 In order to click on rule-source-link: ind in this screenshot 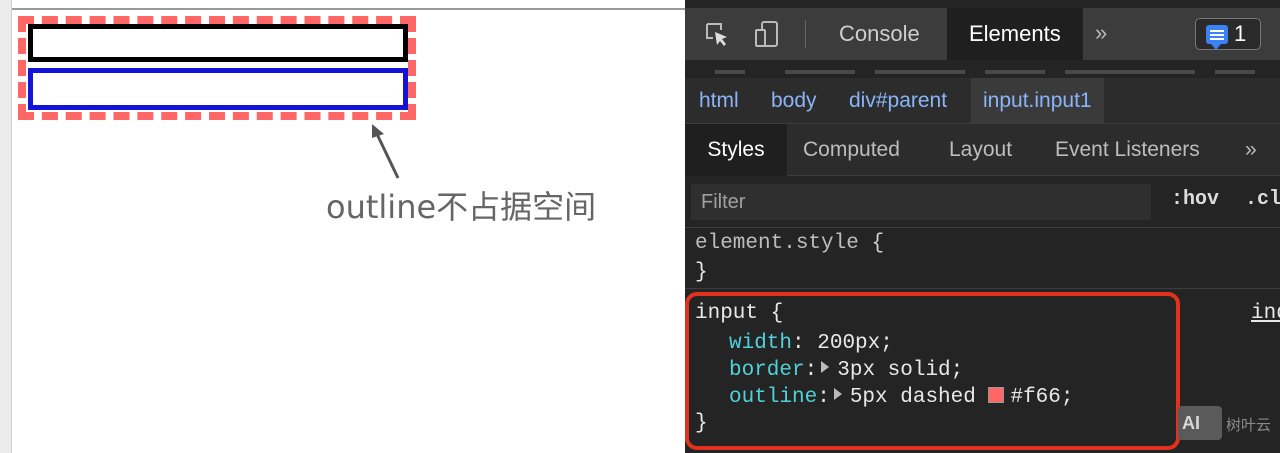, I will do `click(1265, 313)`.